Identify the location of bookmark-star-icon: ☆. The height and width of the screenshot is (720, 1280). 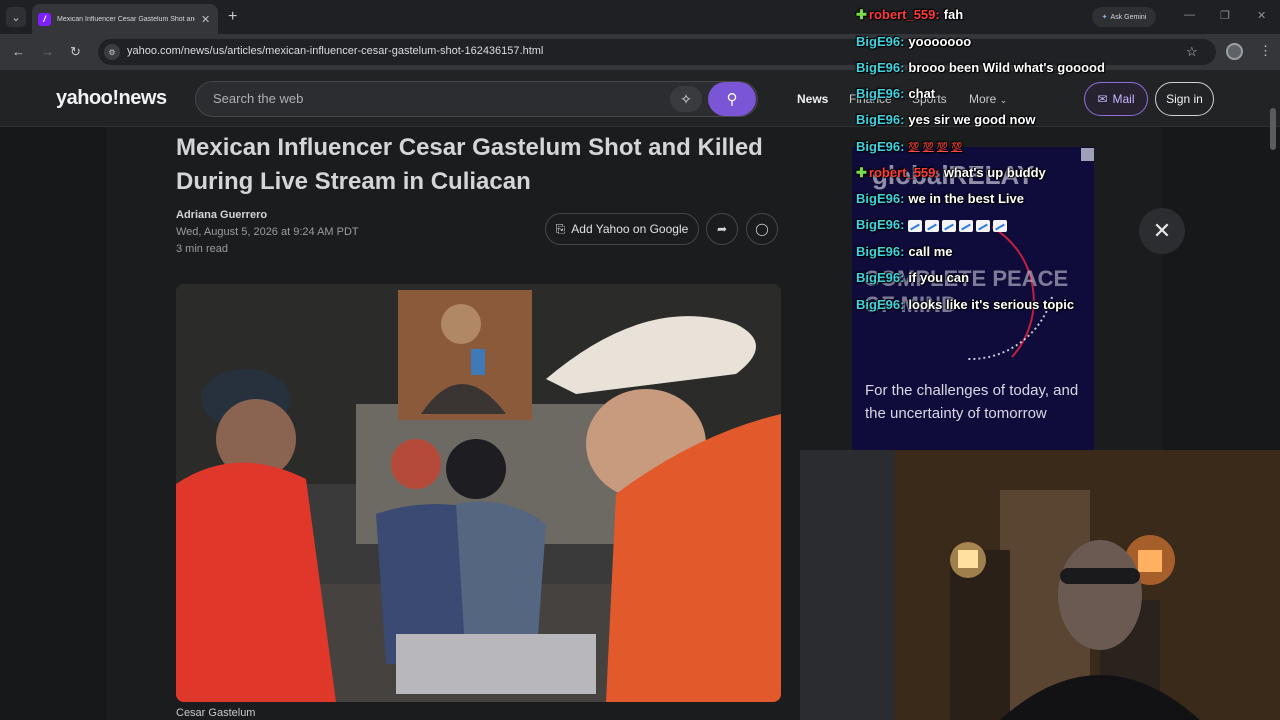
(1192, 52).